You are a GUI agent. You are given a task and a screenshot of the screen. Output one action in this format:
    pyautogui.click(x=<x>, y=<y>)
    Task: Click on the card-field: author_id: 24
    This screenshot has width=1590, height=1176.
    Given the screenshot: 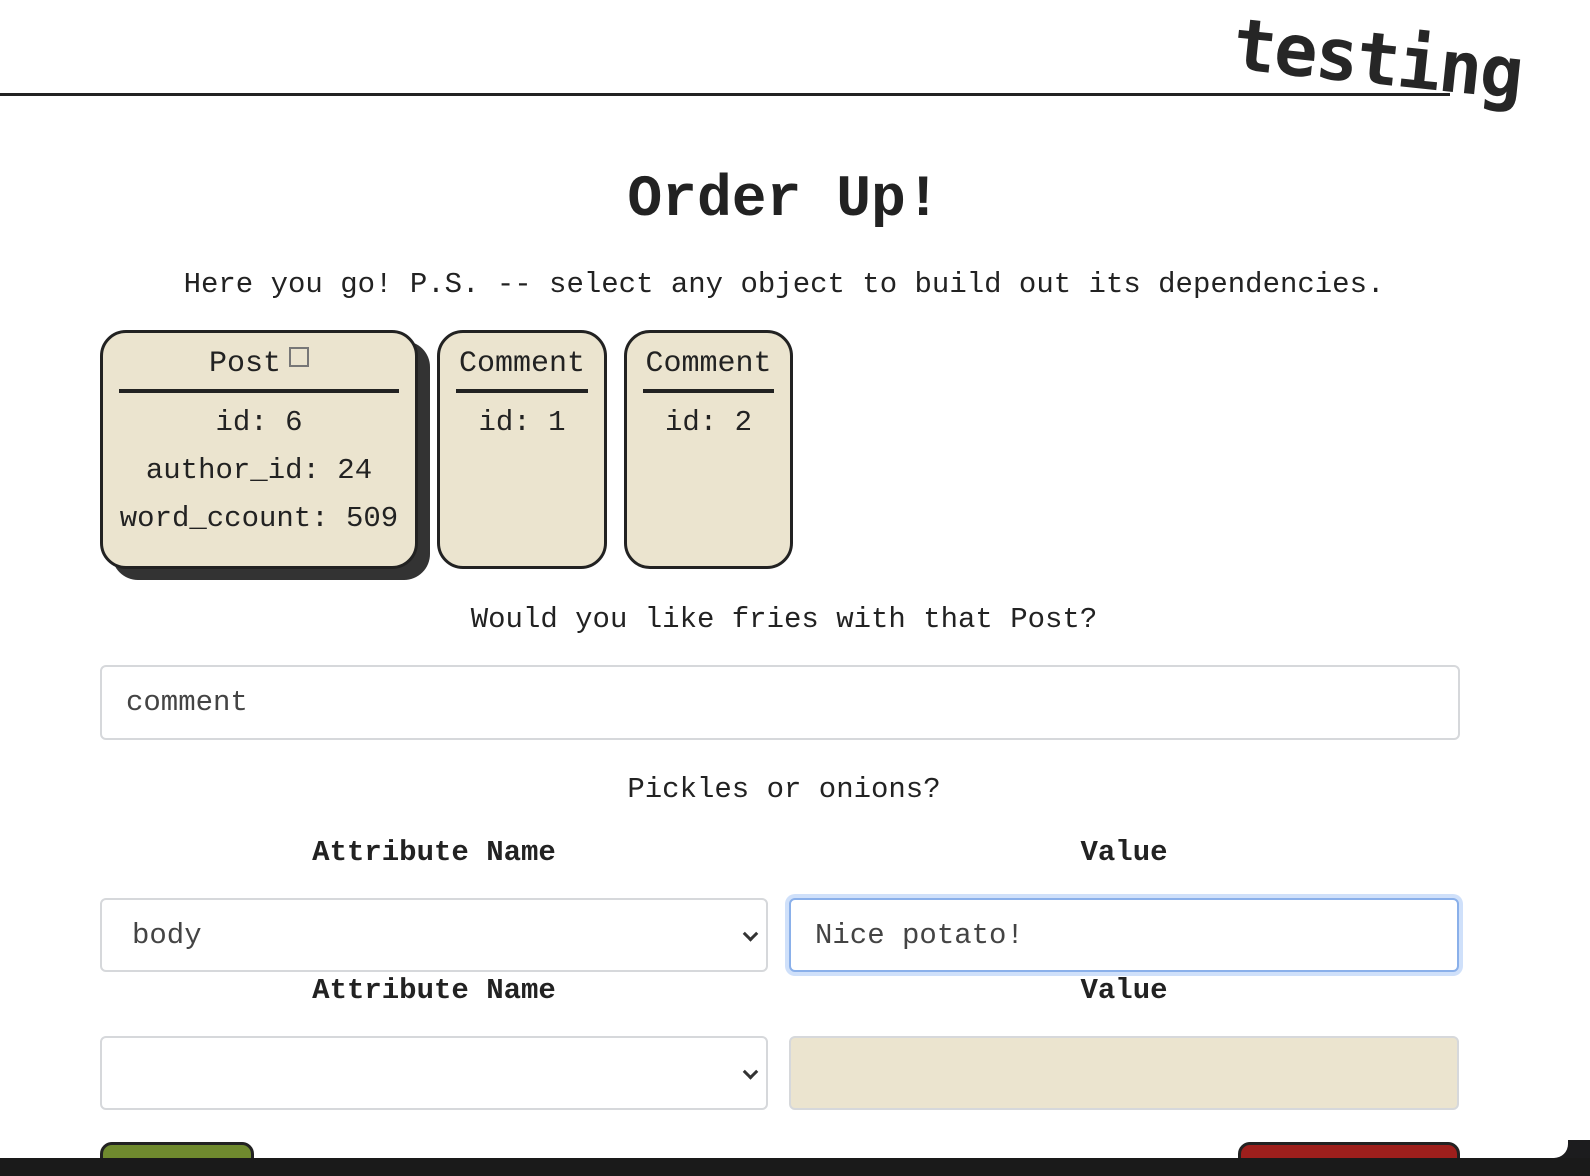 What is the action you would take?
    pyautogui.click(x=259, y=470)
    